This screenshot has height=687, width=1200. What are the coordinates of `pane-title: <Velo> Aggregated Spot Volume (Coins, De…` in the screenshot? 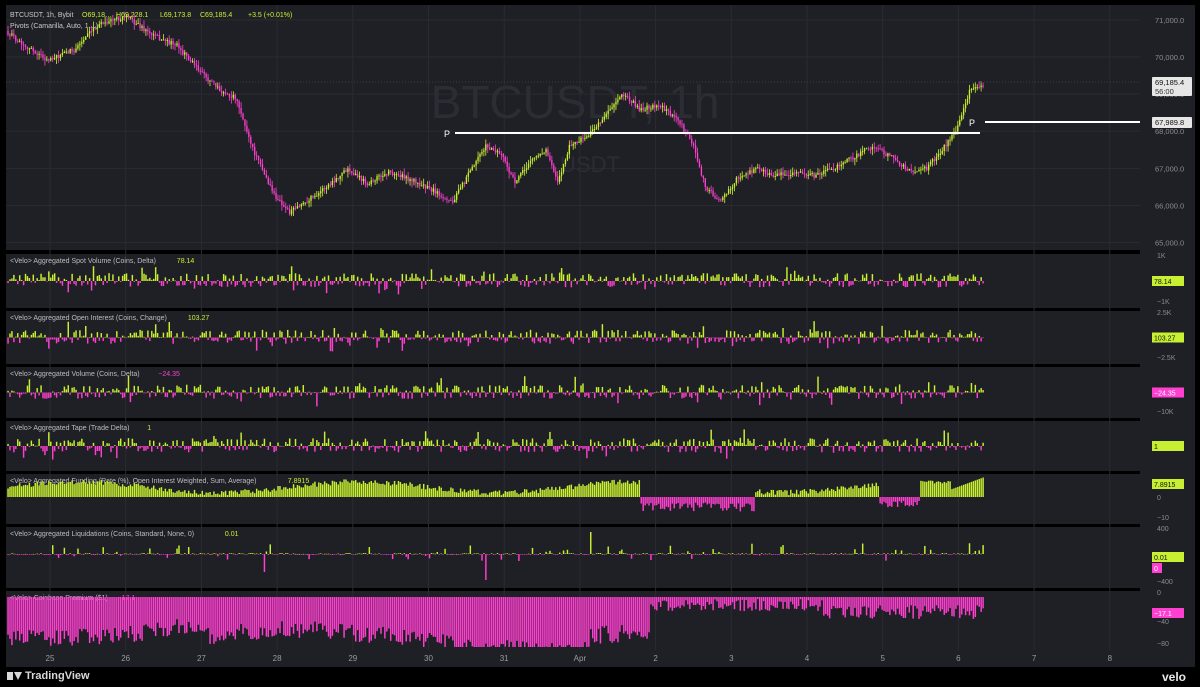 It's located at (83, 261).